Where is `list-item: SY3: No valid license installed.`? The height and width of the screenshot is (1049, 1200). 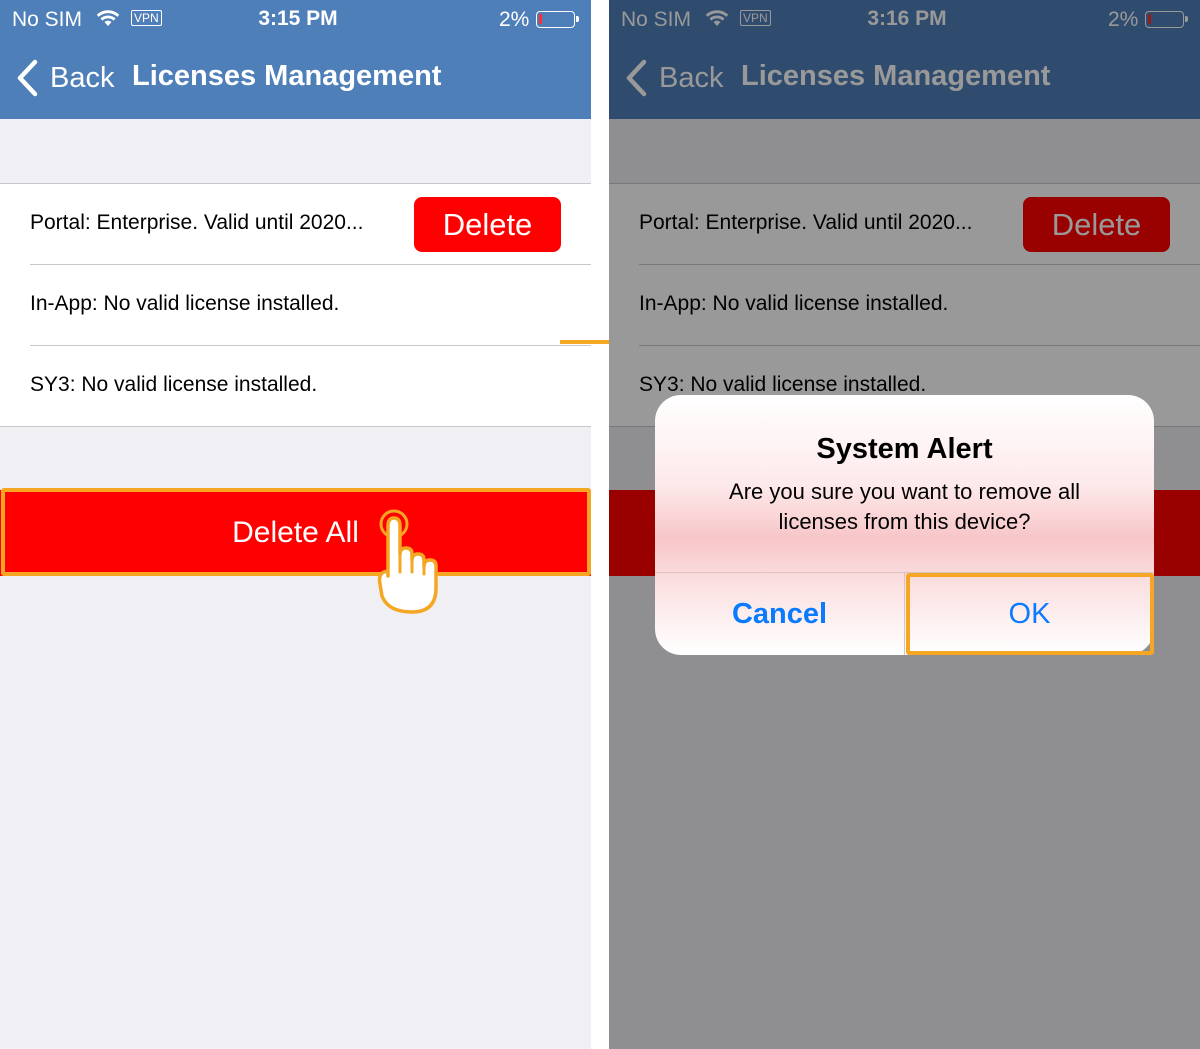
list-item: SY3: No valid license installed. is located at coordinates (295, 386).